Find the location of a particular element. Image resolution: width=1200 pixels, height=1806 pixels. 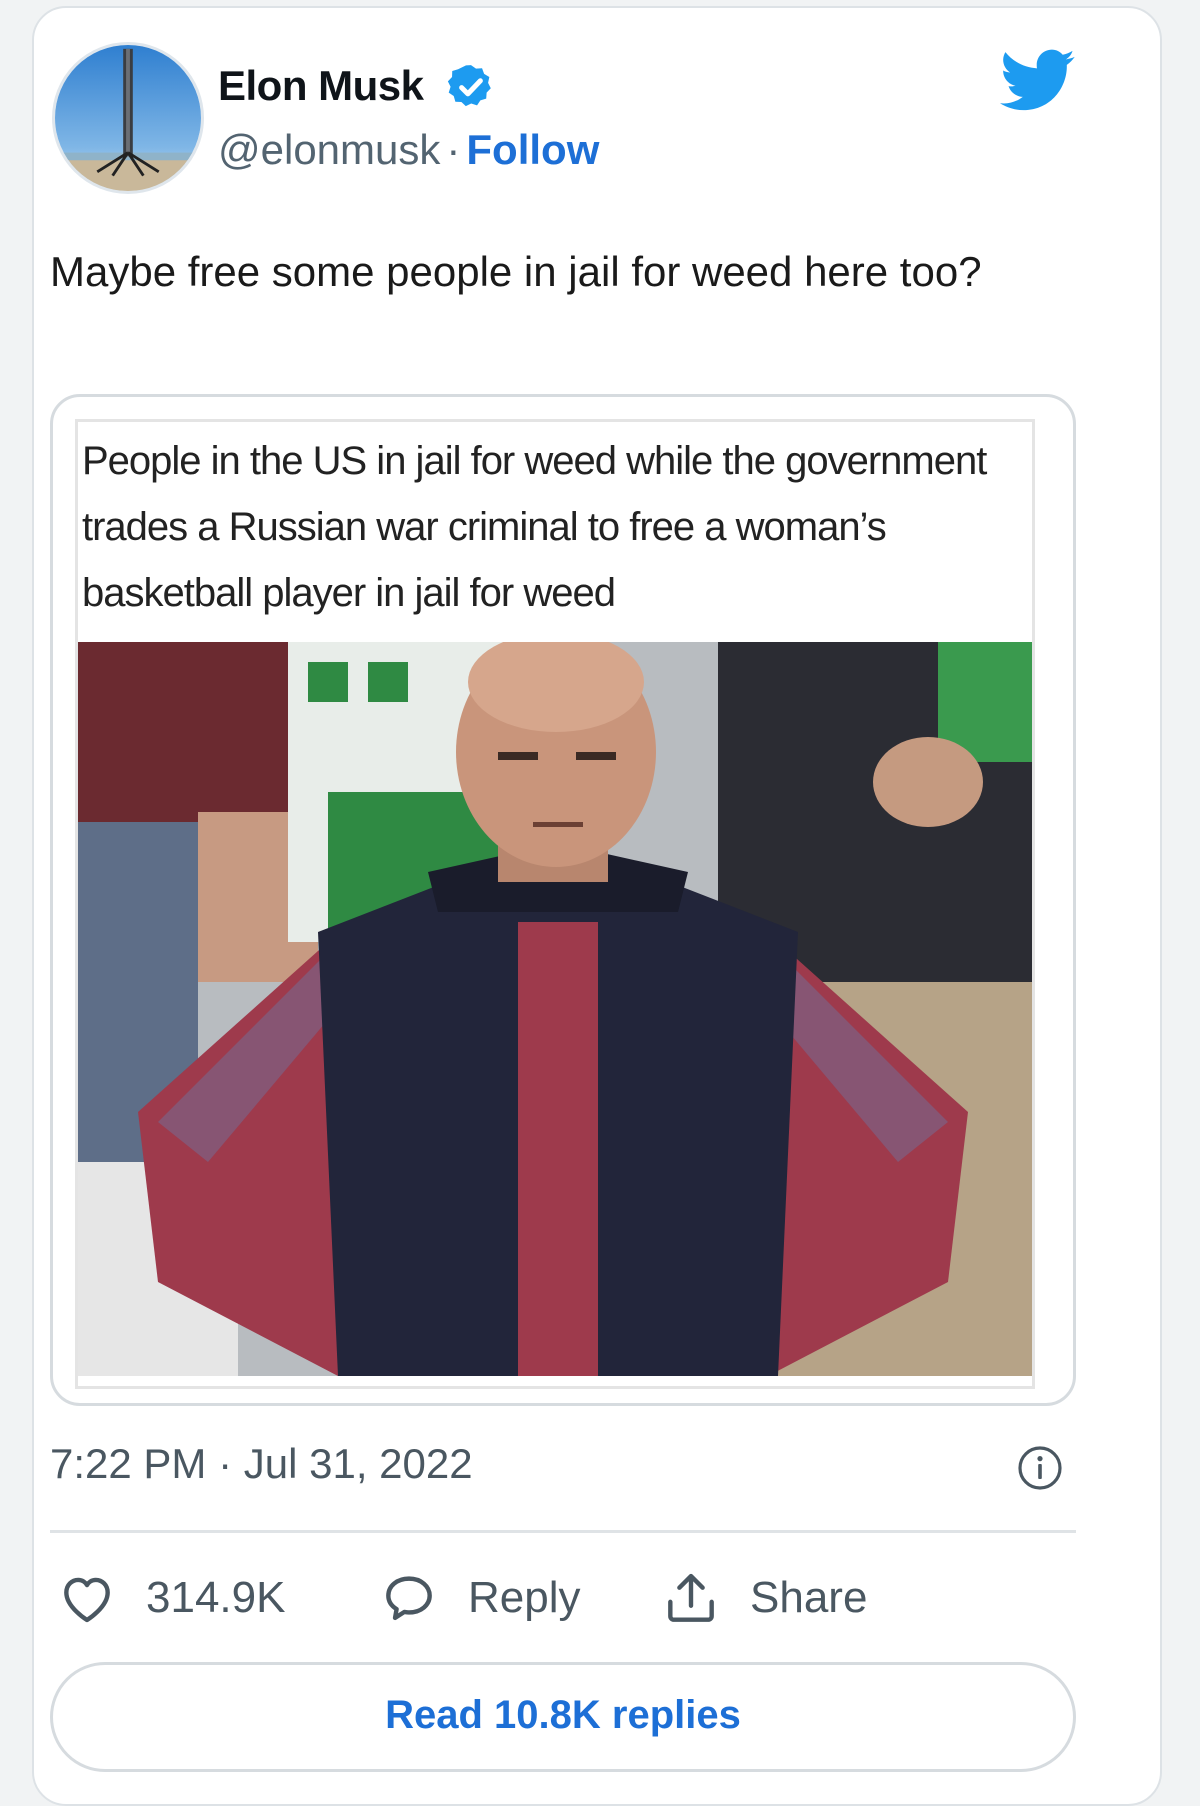

twitter-bird-icon is located at coordinates (1038, 81).